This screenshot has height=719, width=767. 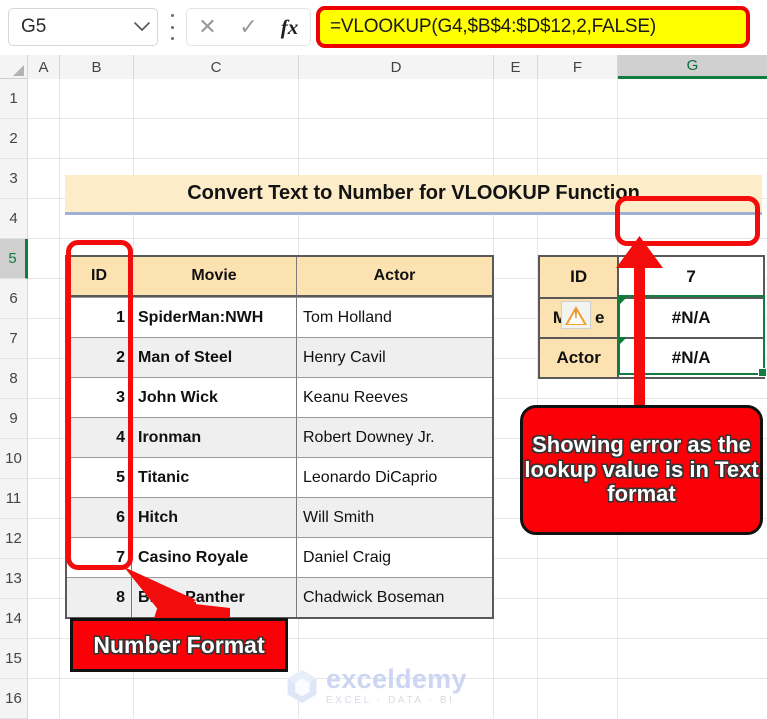 What do you see at coordinates (580, 277) in the screenshot?
I see `lookup-label-id: ID` at bounding box center [580, 277].